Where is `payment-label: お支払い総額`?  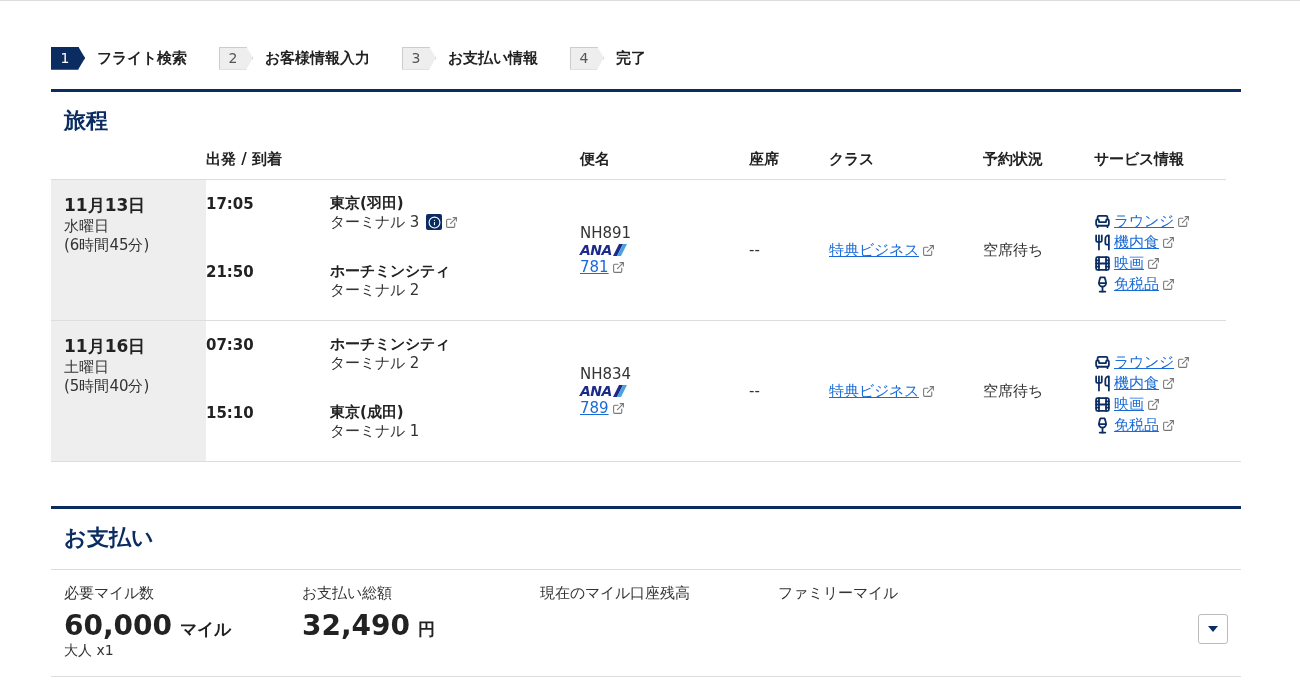 payment-label: お支払い総額 is located at coordinates (347, 593).